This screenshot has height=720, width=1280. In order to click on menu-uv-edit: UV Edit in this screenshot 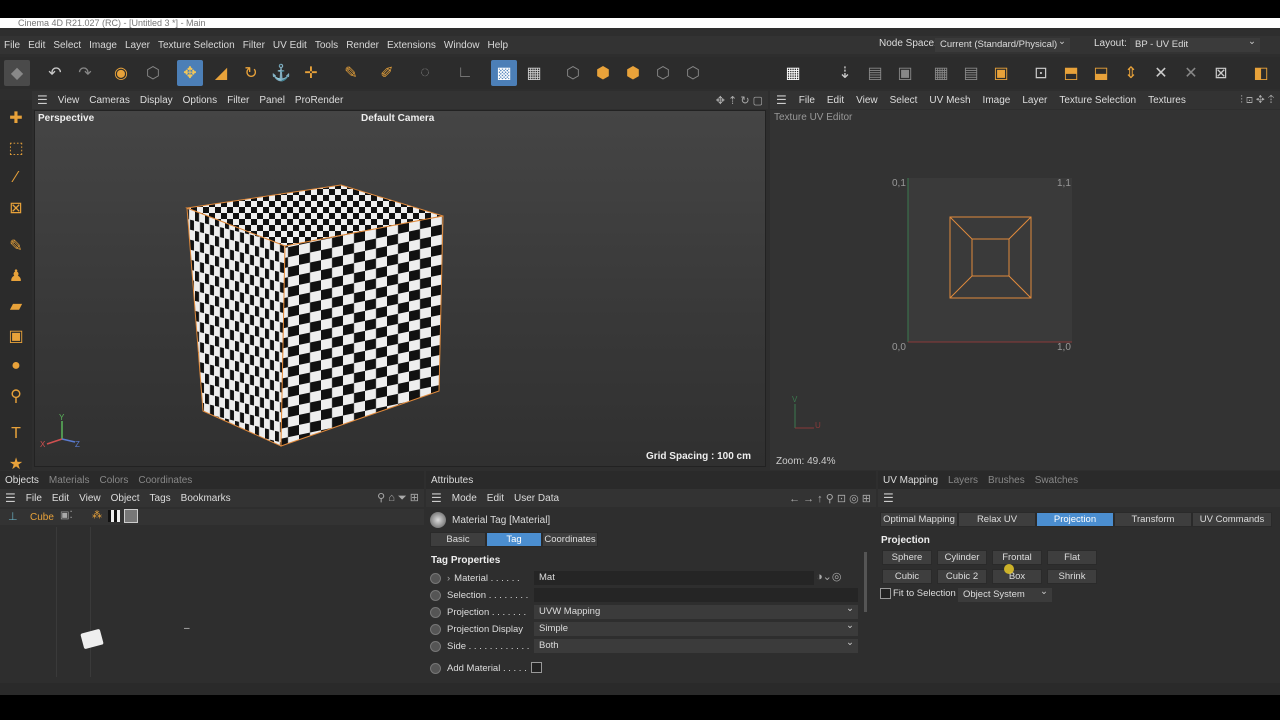, I will do `click(290, 45)`.